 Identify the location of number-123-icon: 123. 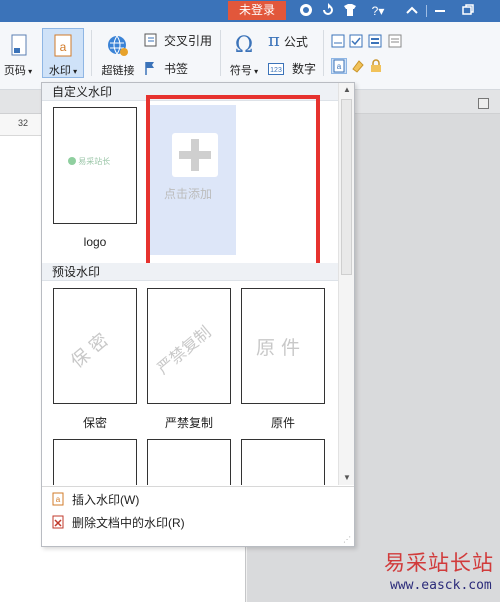
(276, 70).